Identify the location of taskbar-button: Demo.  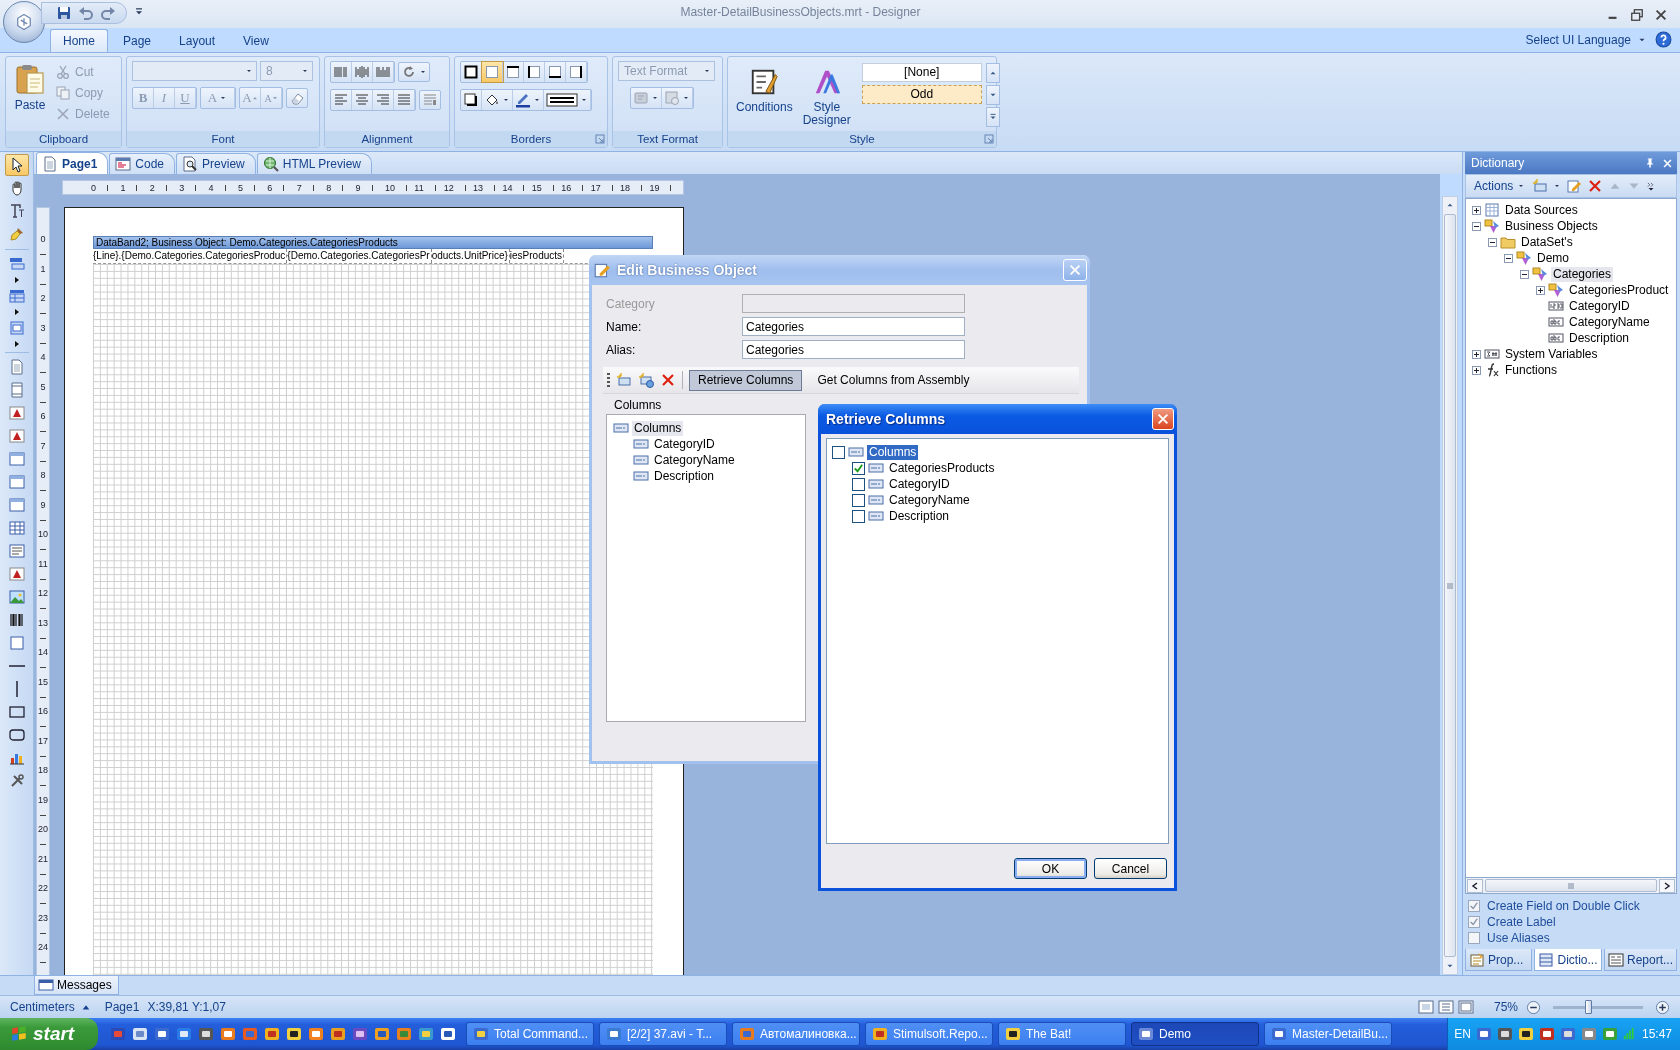
(1195, 1034).